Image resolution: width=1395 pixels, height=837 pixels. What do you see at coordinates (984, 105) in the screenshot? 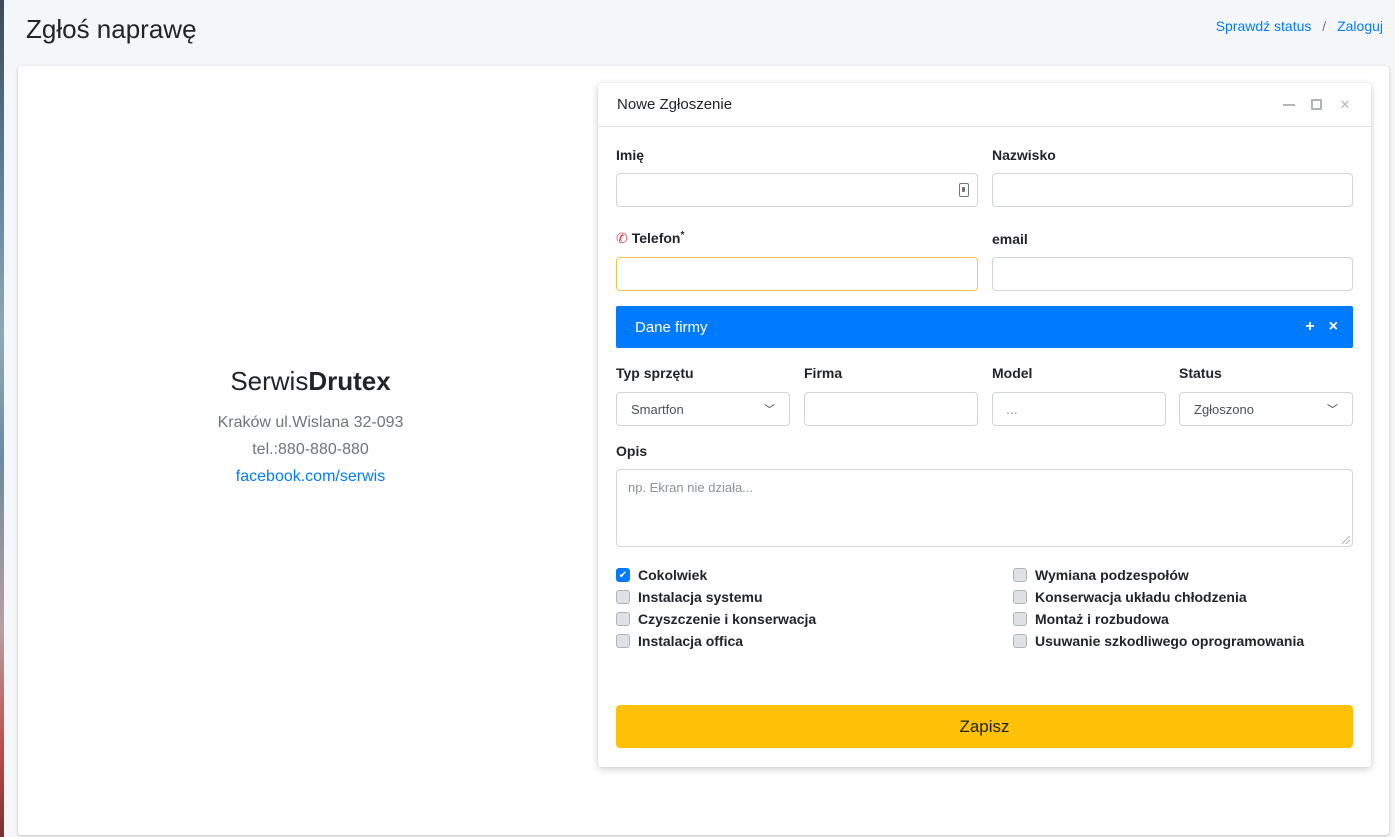
I see `card-header: Nowe Zgłoszenie ✕` at bounding box center [984, 105].